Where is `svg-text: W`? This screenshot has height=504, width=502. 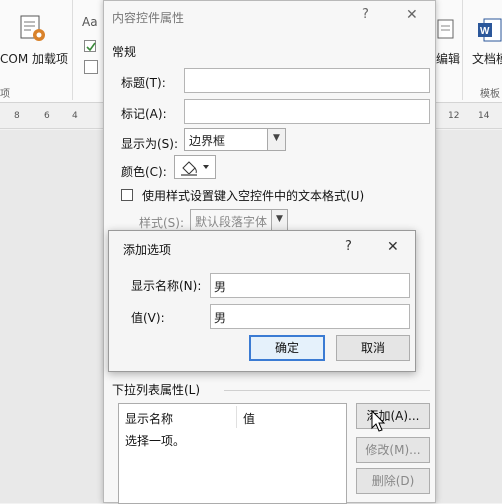
svg-text: W is located at coordinates (485, 31).